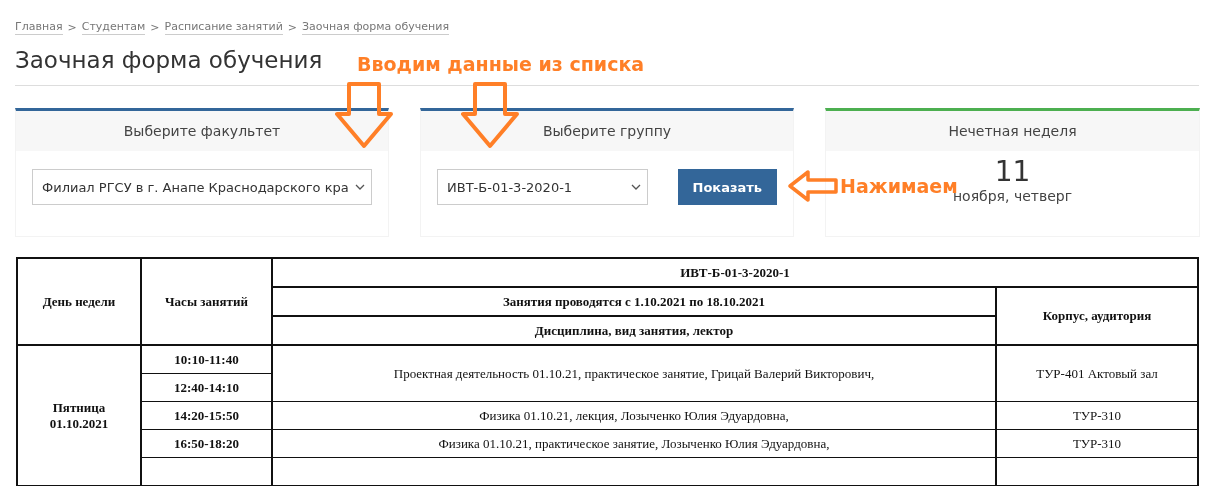  Describe the element at coordinates (206, 359) in the screenshot. I see `time-cell: 10:10-11:40` at that location.